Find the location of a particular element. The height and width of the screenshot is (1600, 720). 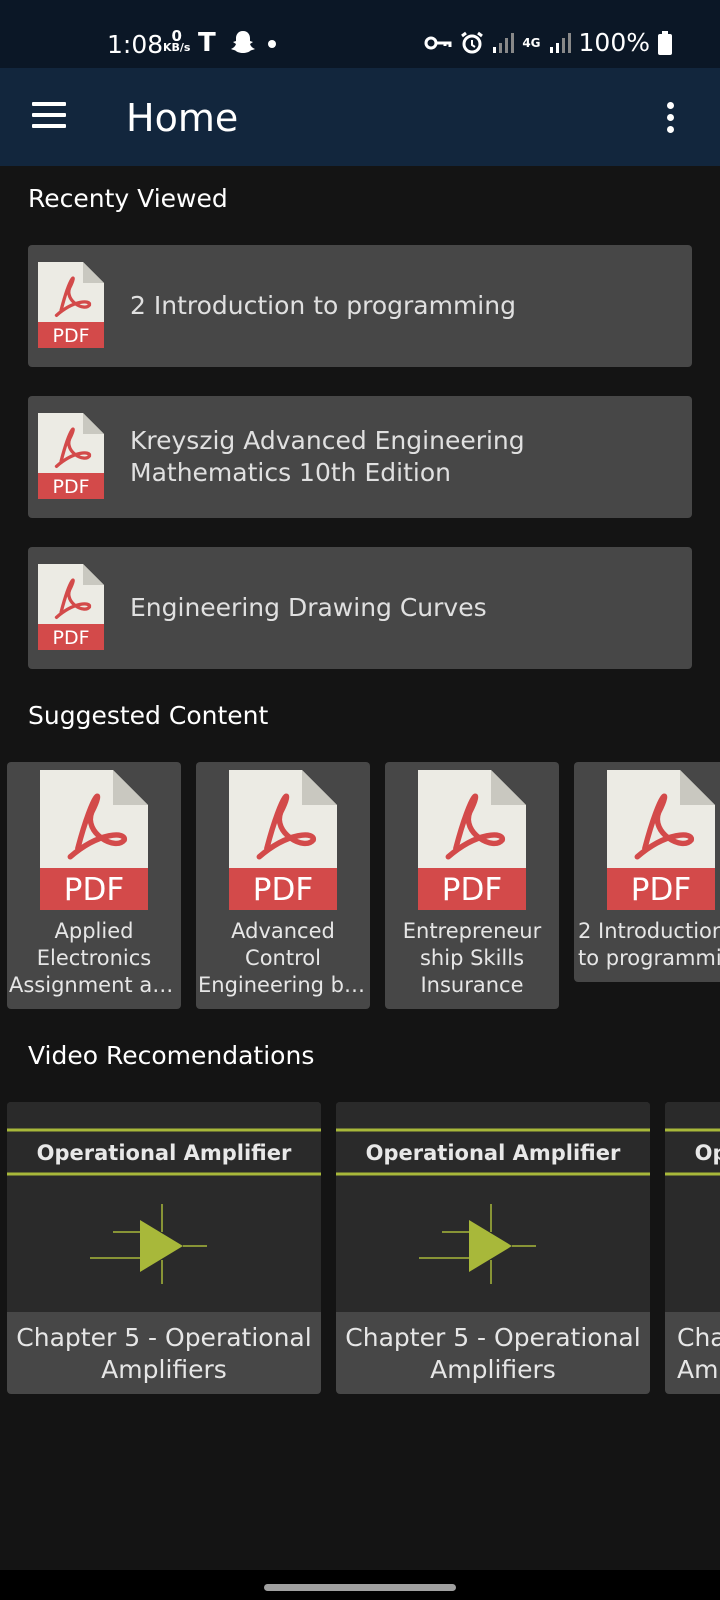

recent-item: PDF 2 Introduction to programming is located at coordinates (360, 306).